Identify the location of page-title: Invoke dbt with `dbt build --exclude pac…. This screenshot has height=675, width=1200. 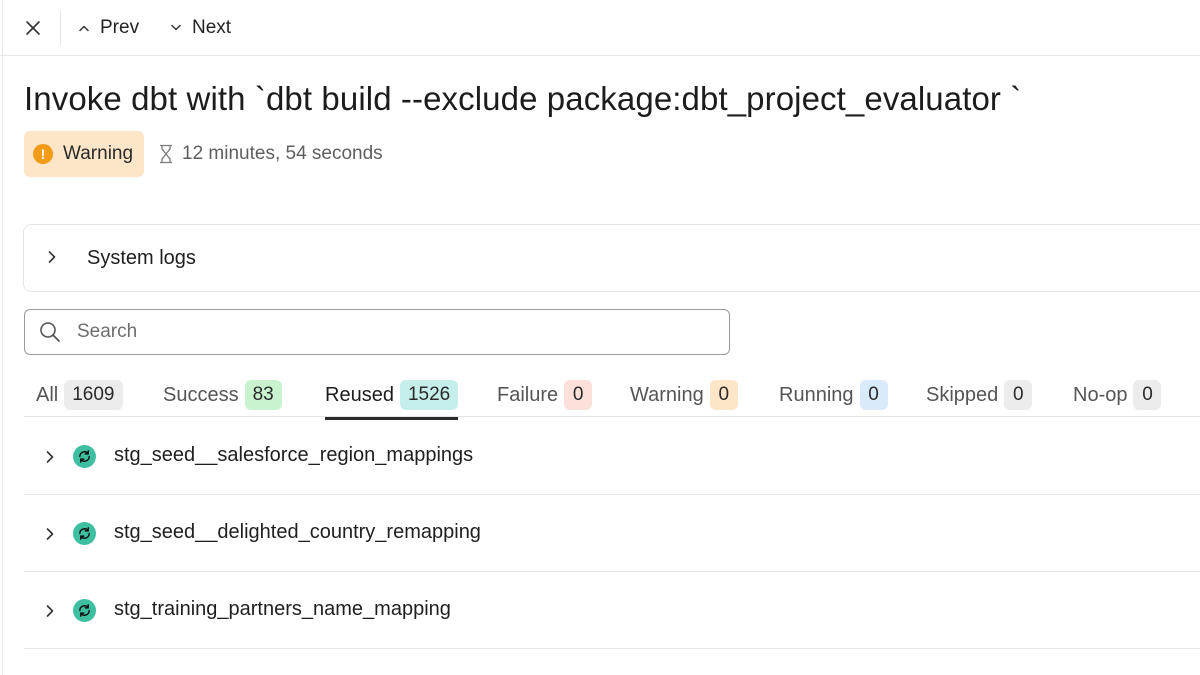
(523, 98).